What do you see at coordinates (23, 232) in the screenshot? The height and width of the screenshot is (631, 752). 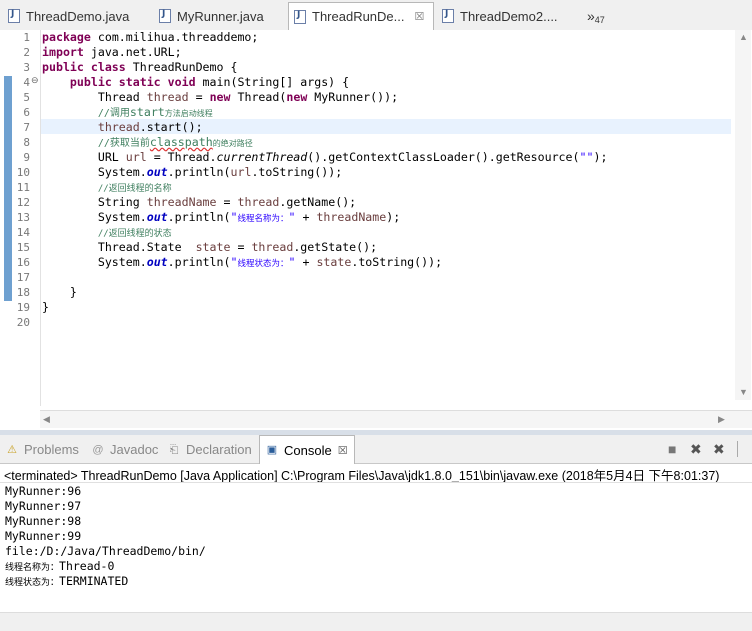 I see `line-number: 14` at bounding box center [23, 232].